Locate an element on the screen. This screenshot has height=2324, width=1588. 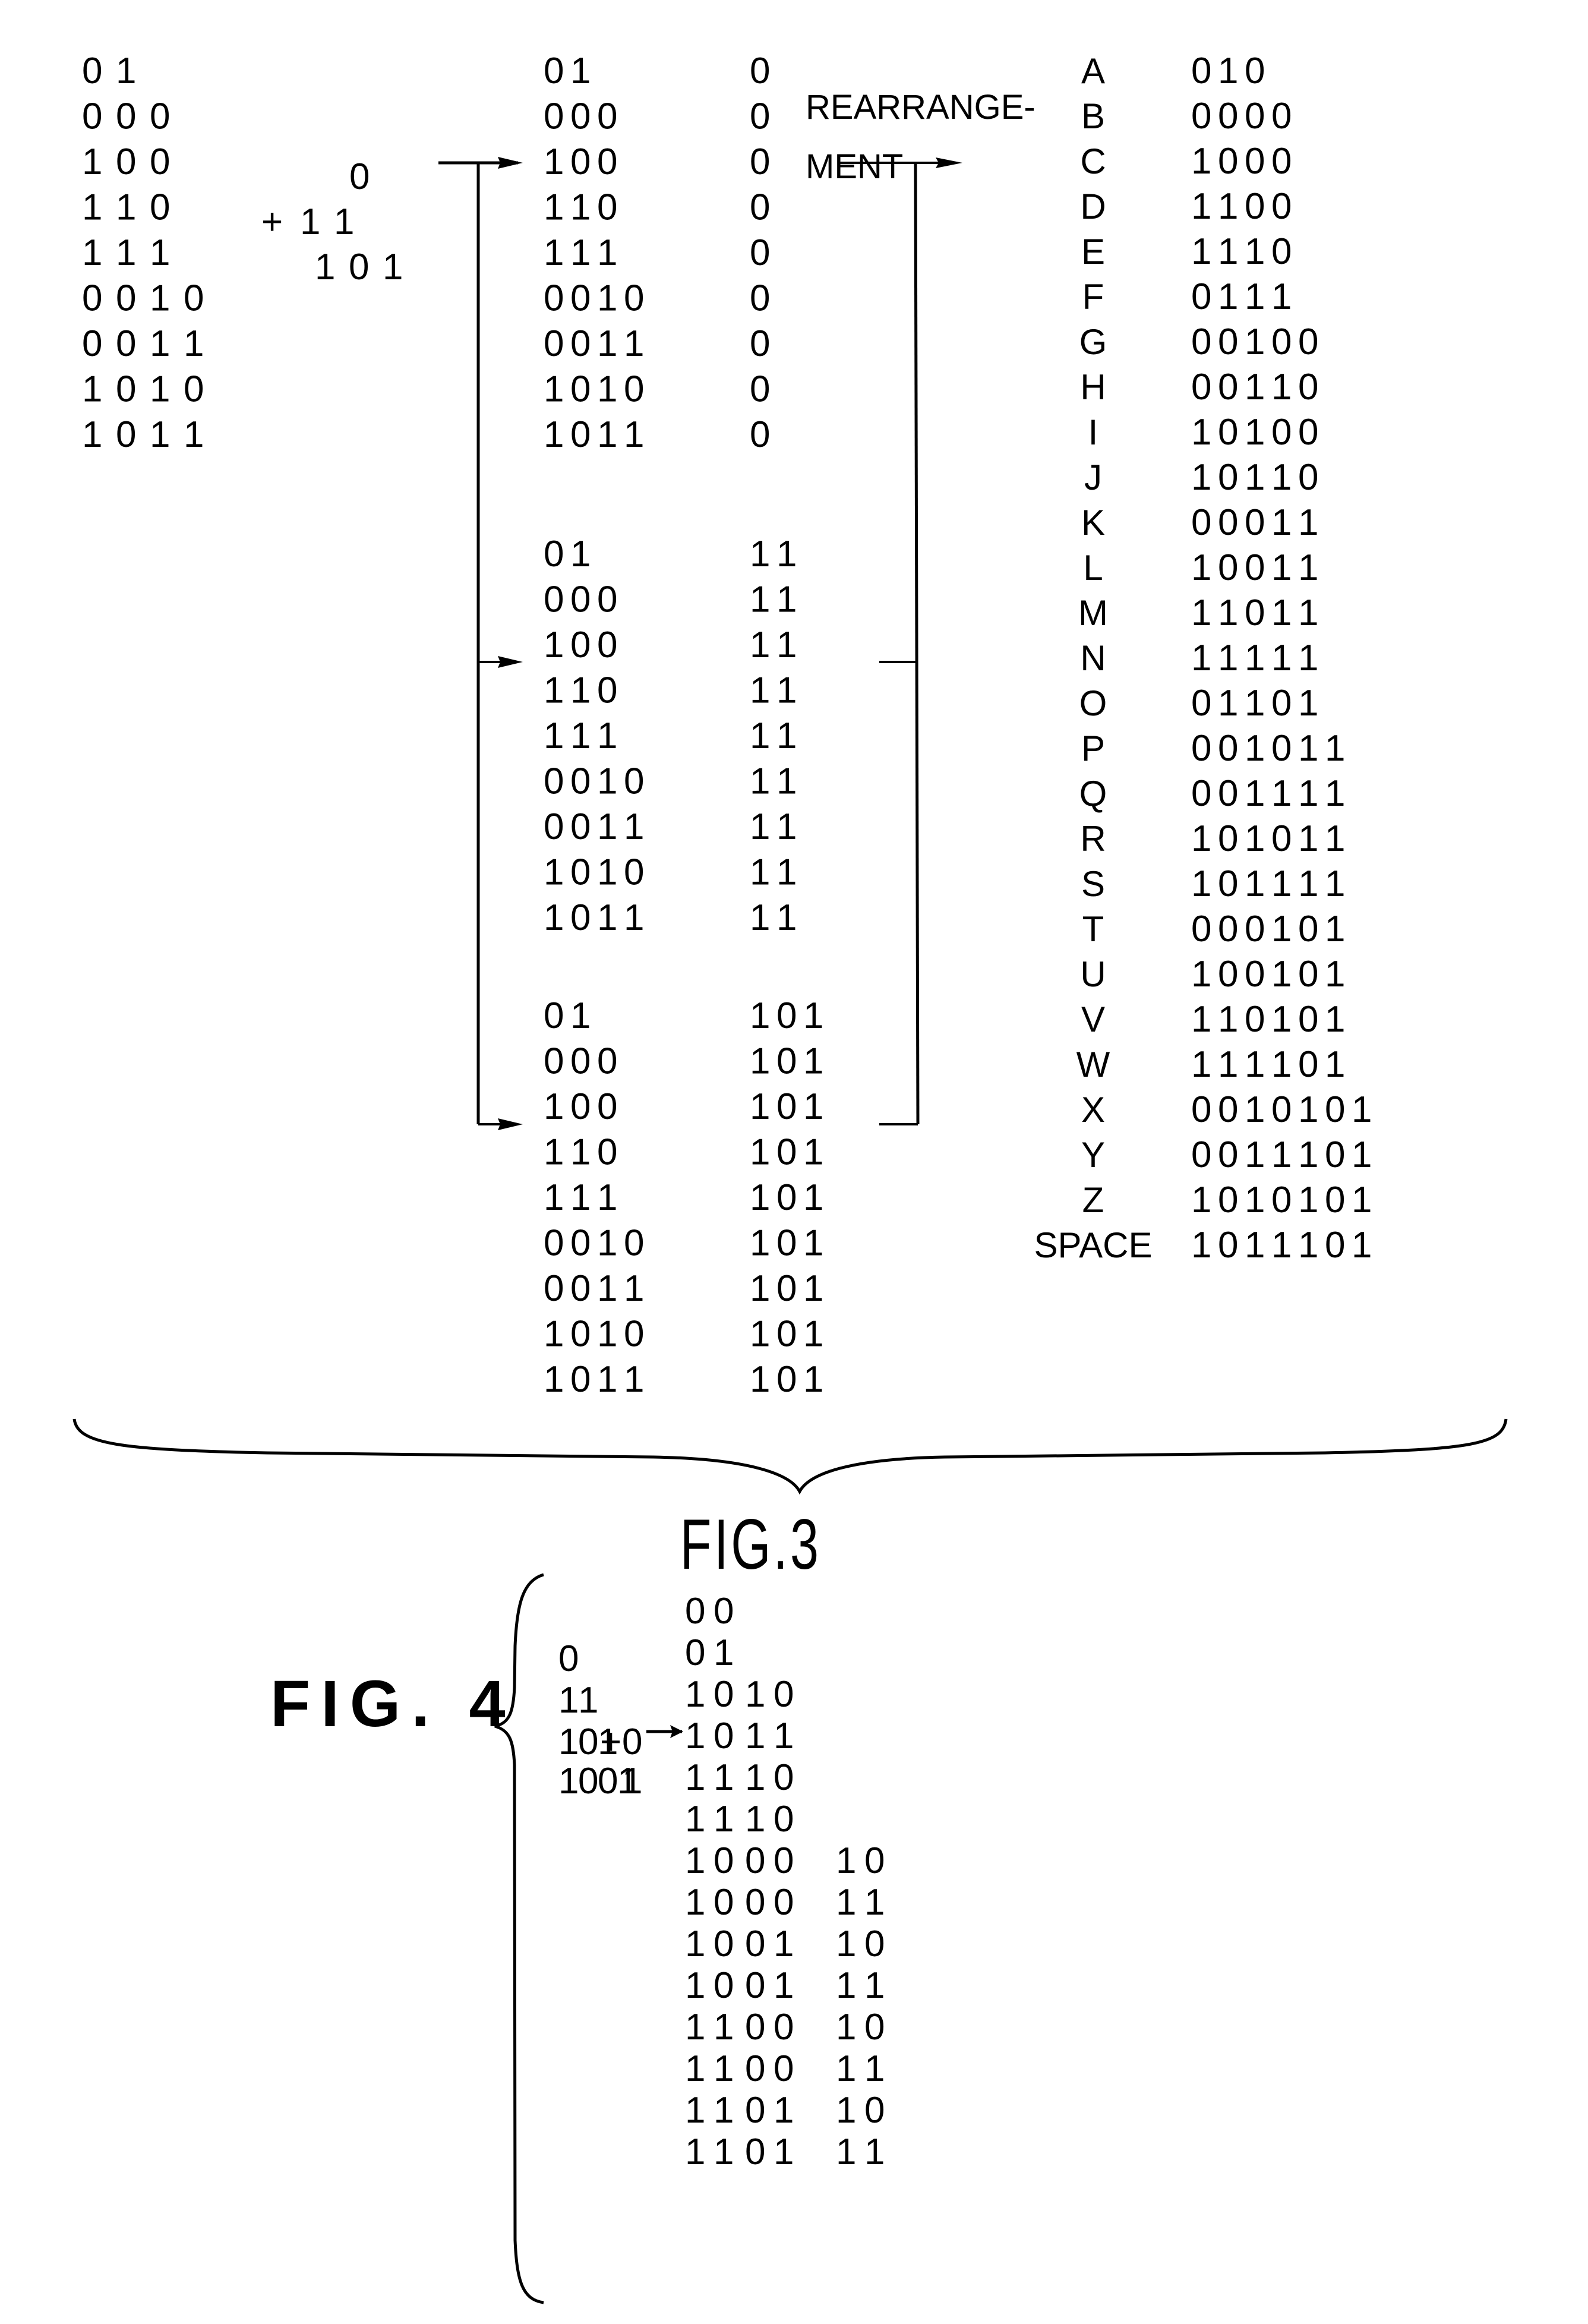
fig4-added-bit-list: 01 is located at coordinates (632, 1761).